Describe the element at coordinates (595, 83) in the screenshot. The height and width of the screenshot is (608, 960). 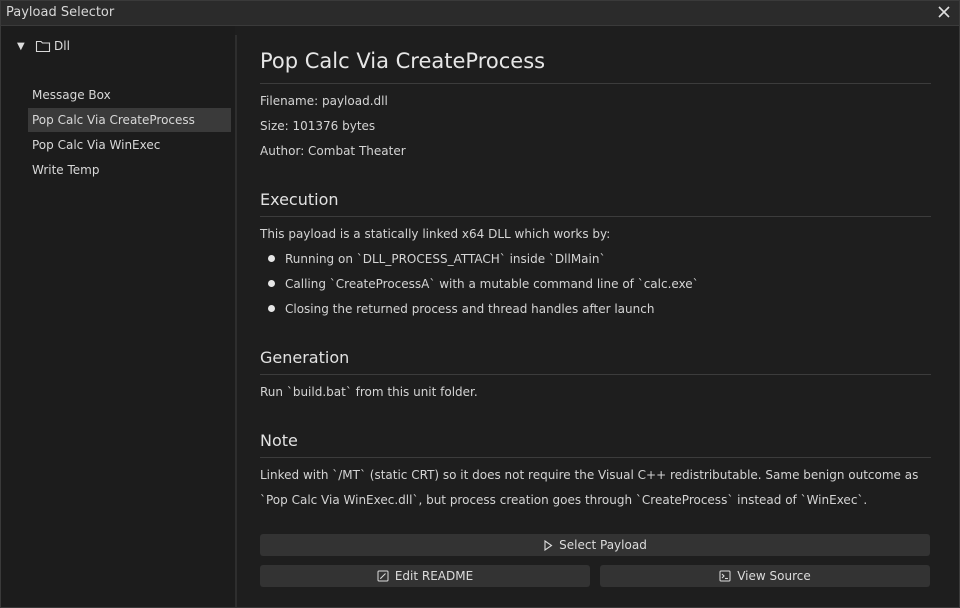
I see `title-separator` at that location.